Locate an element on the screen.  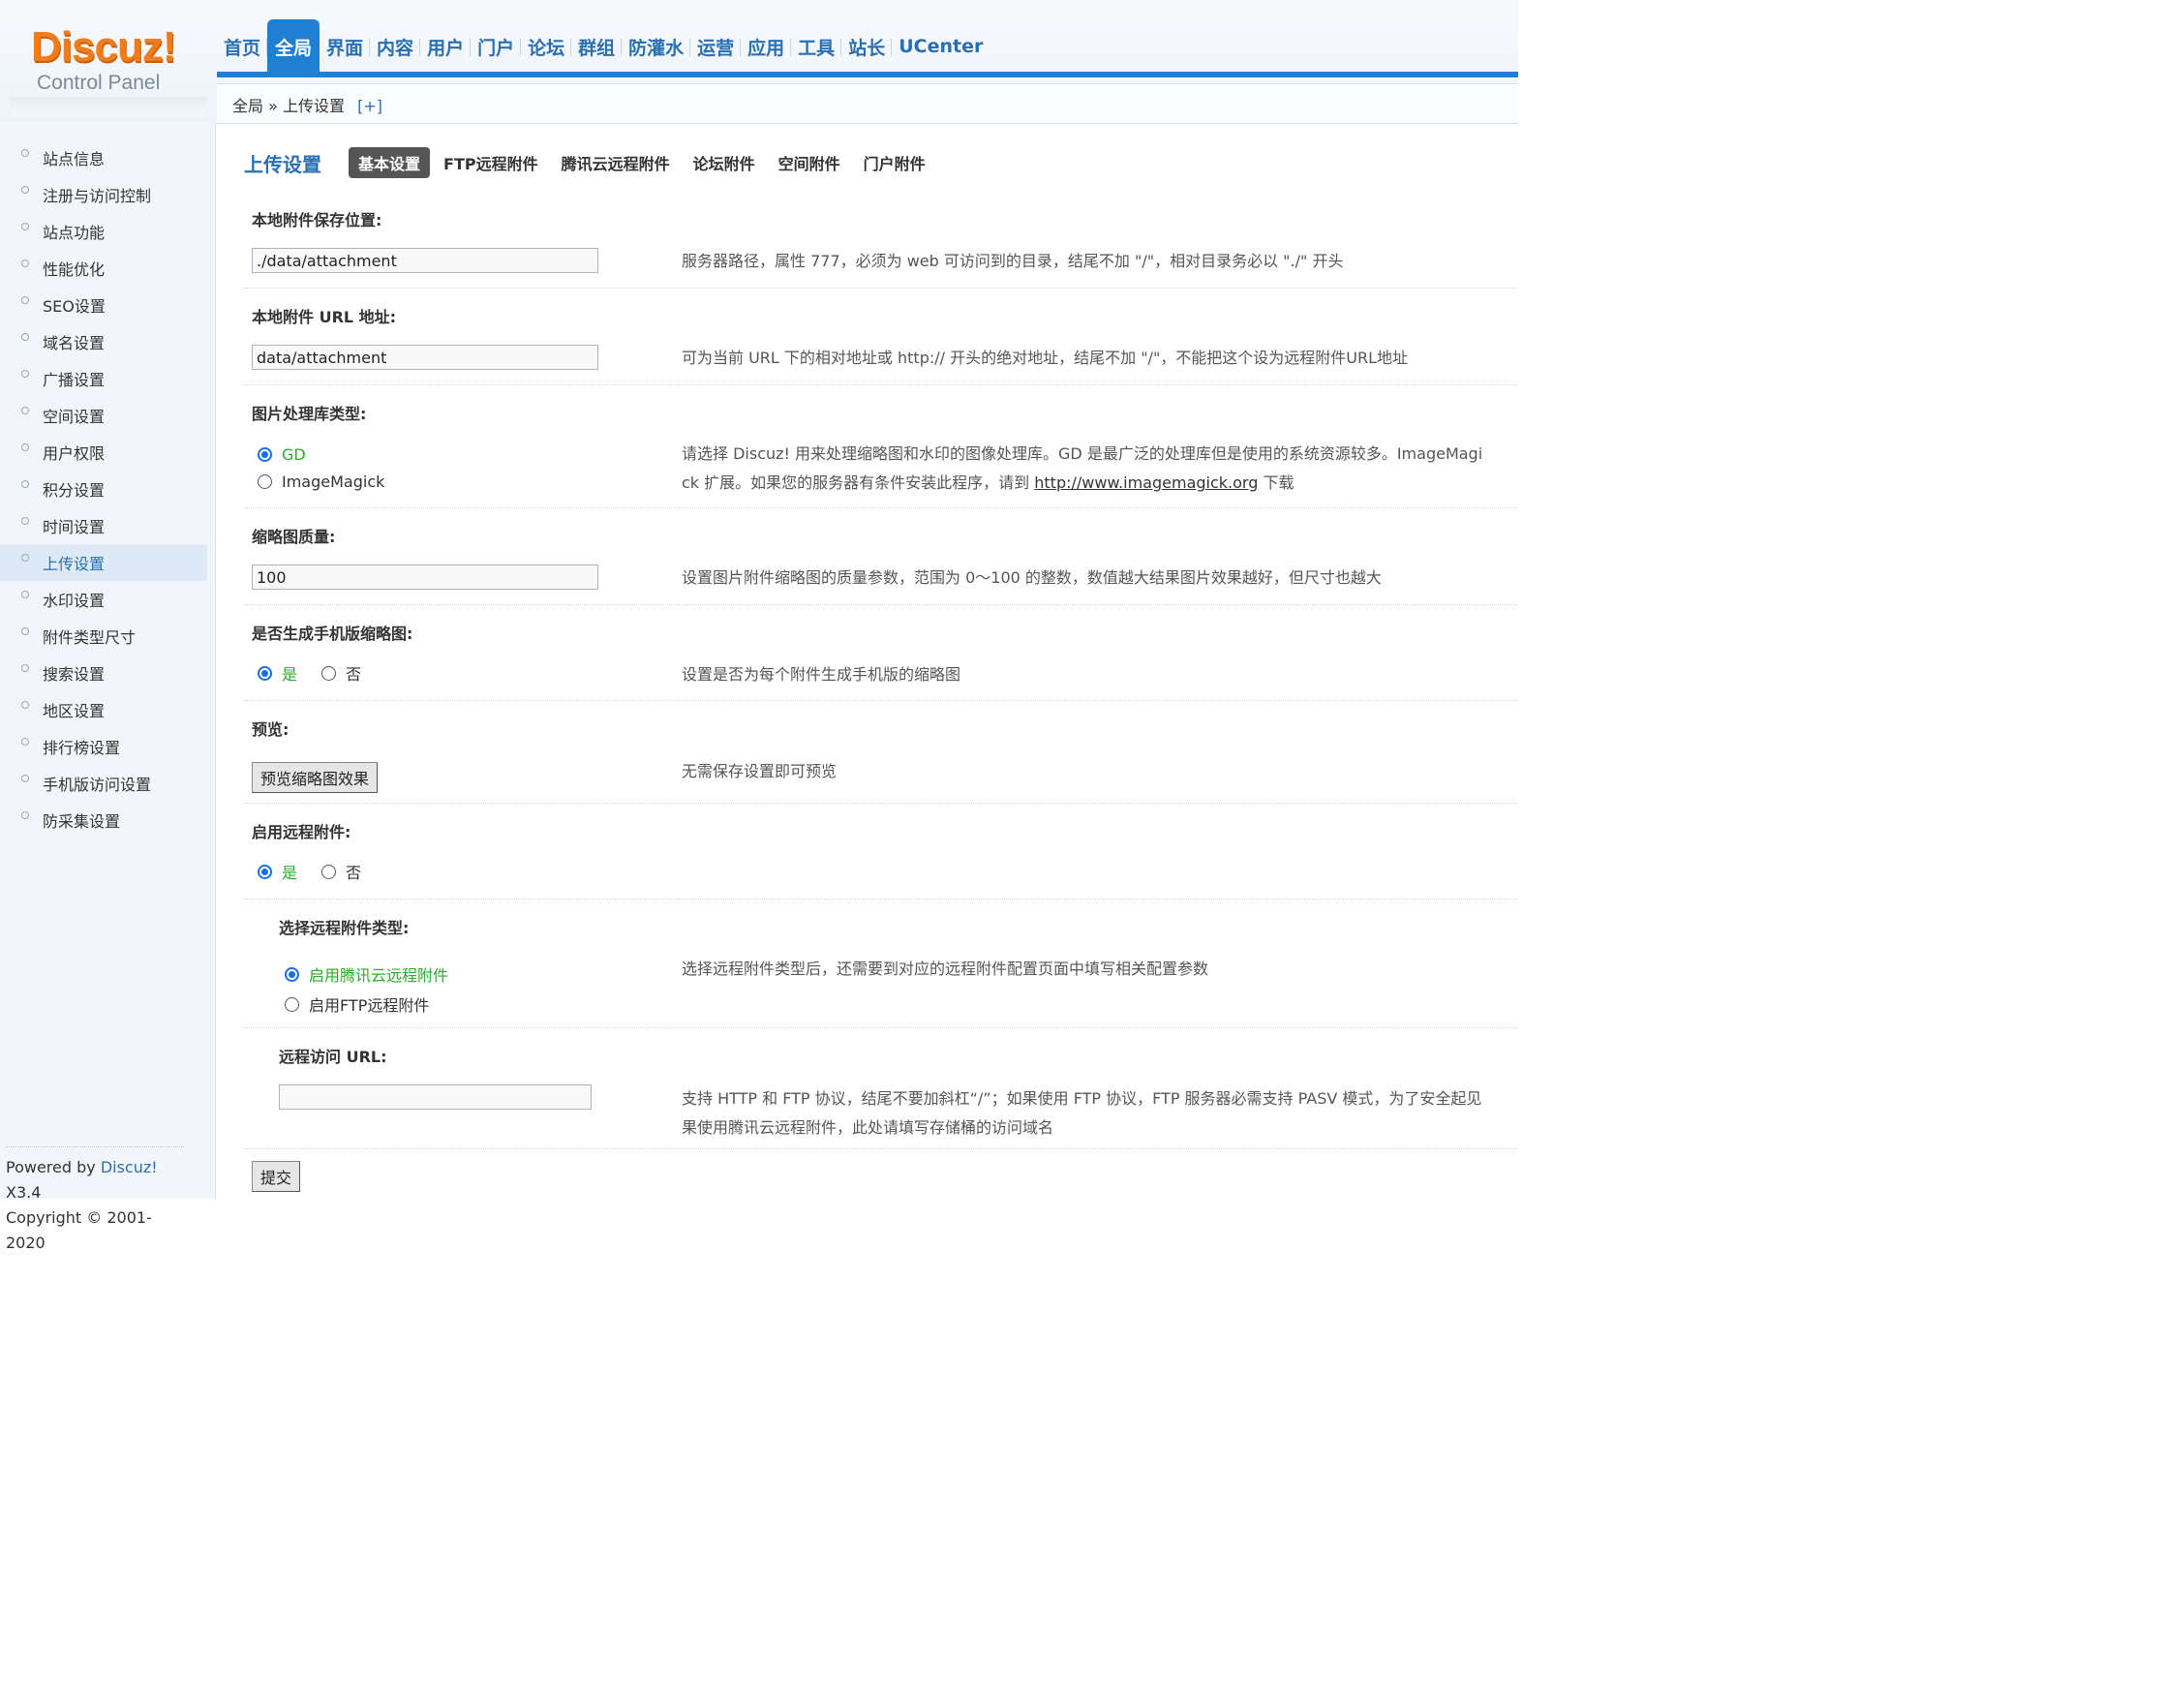
sidebar-item-label: 防采集设置 is located at coordinates (82, 821).